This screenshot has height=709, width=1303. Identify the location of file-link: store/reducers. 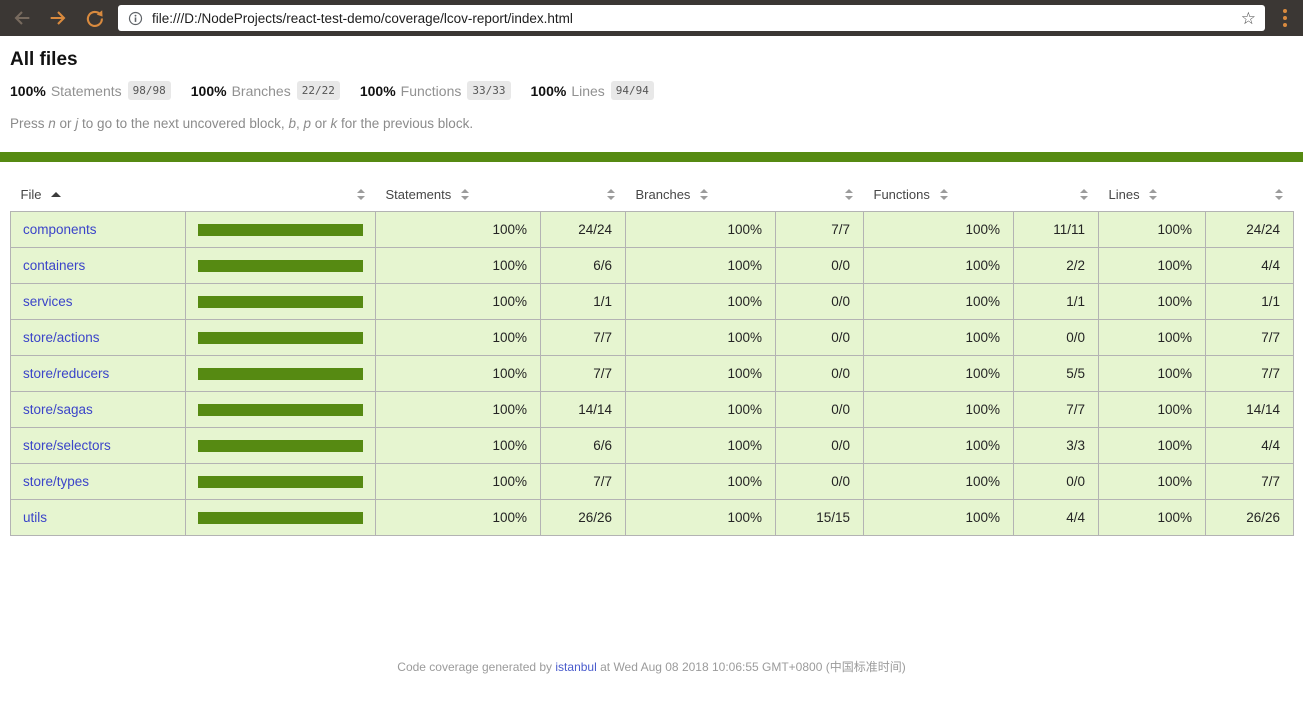
(66, 373).